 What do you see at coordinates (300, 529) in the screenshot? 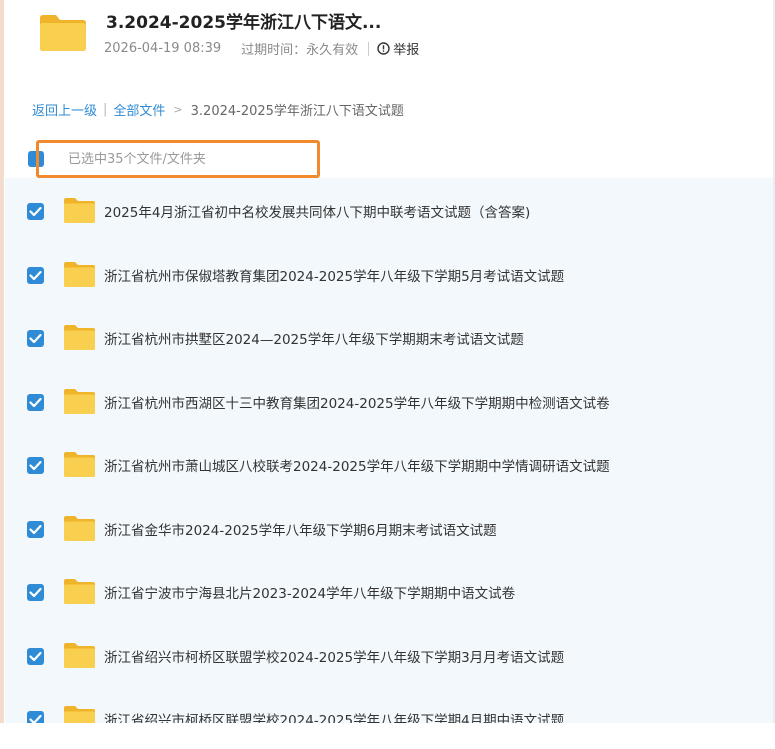
I see `file-name: 浙江省金华市2024-2025学年八年级下学期6月期末考试语文试题` at bounding box center [300, 529].